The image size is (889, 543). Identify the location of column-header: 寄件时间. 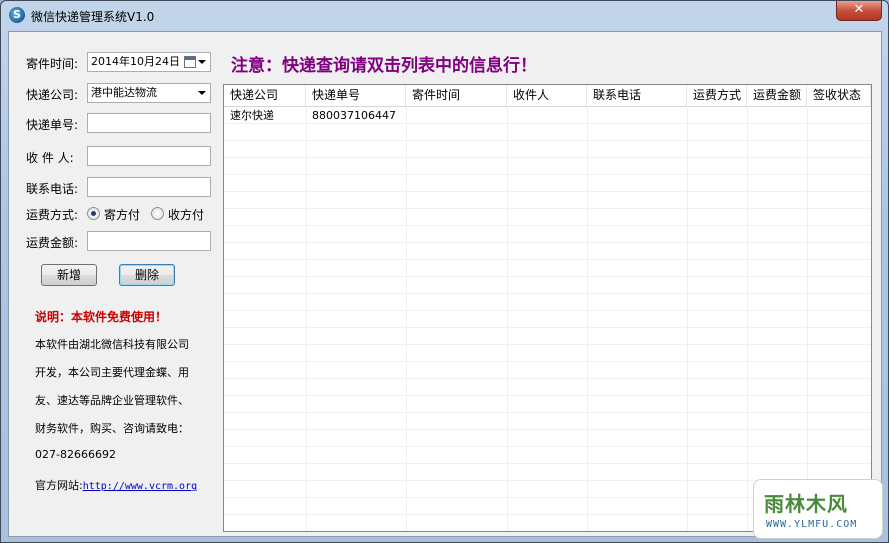
(456, 95).